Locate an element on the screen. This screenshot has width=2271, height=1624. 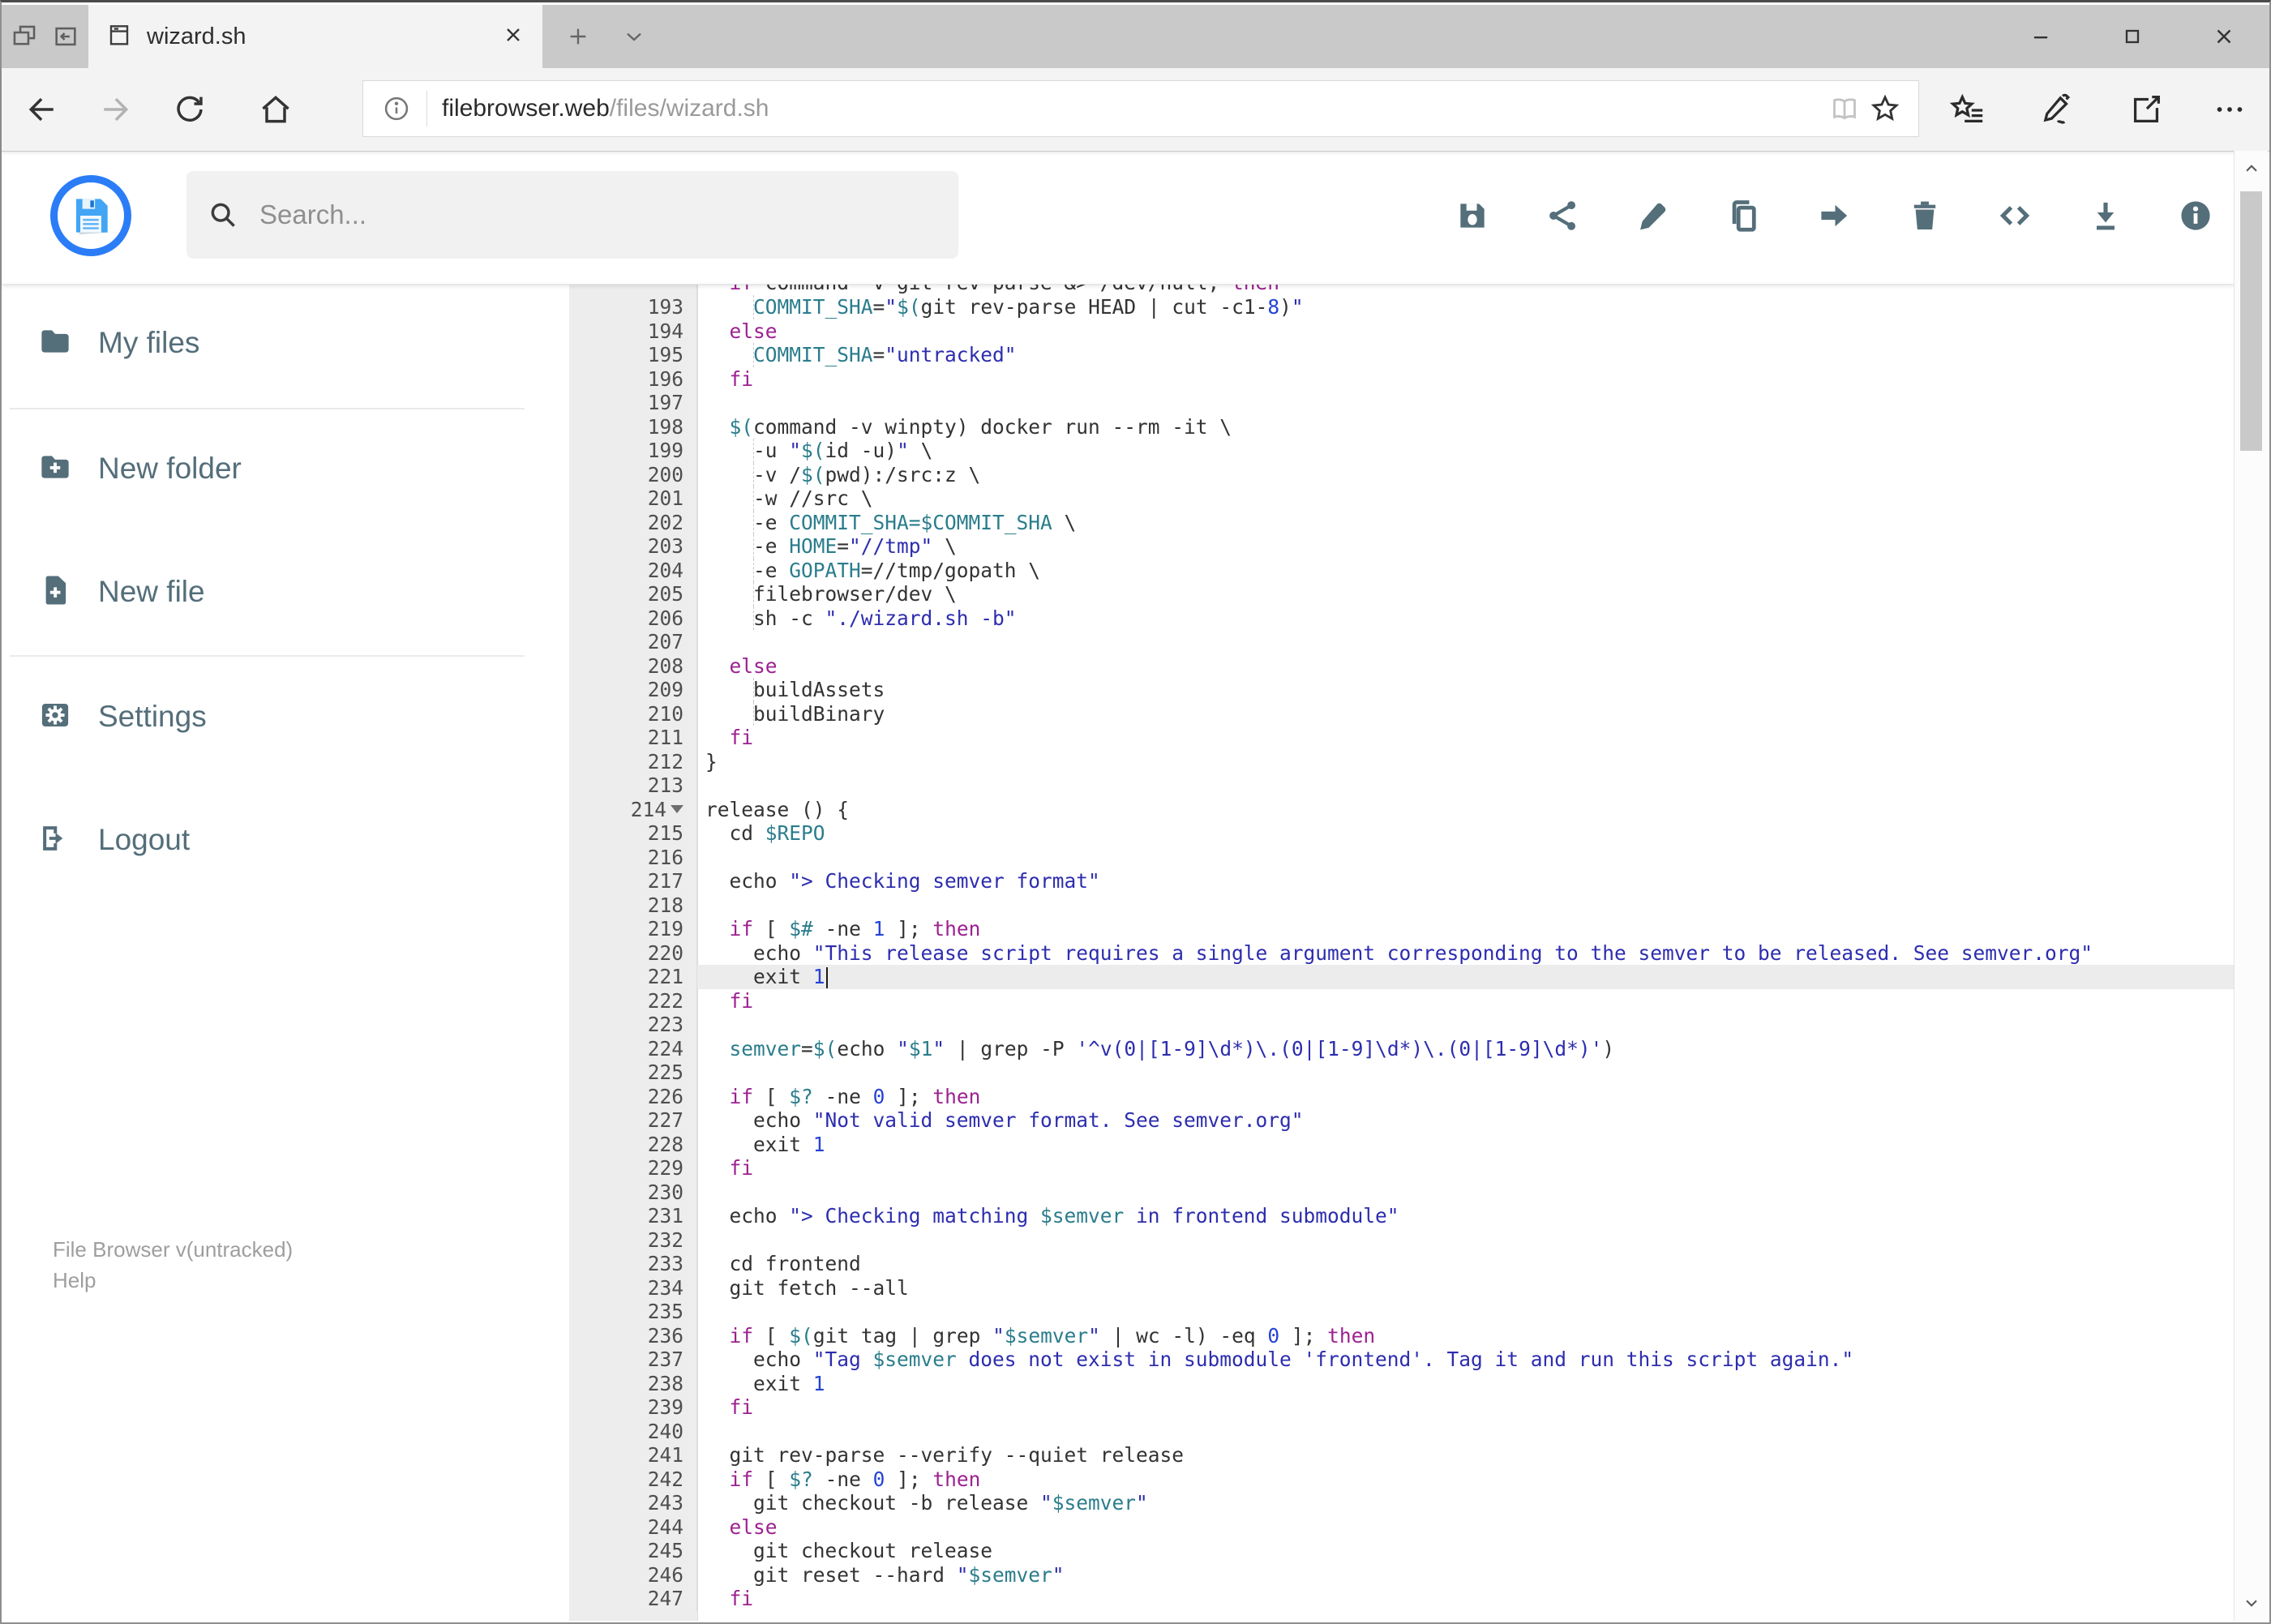
code-line-226: 226 if [ $? -ne 0 ]; then is located at coordinates (1402, 1096).